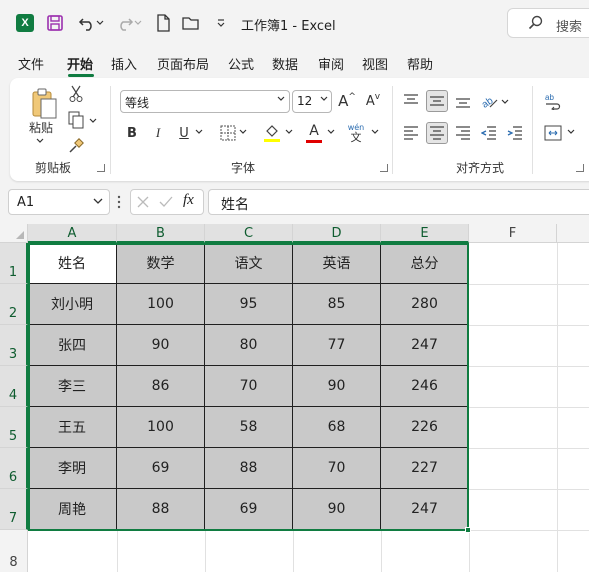 This screenshot has height=572, width=589. I want to click on cancel-icon, so click(143, 203).